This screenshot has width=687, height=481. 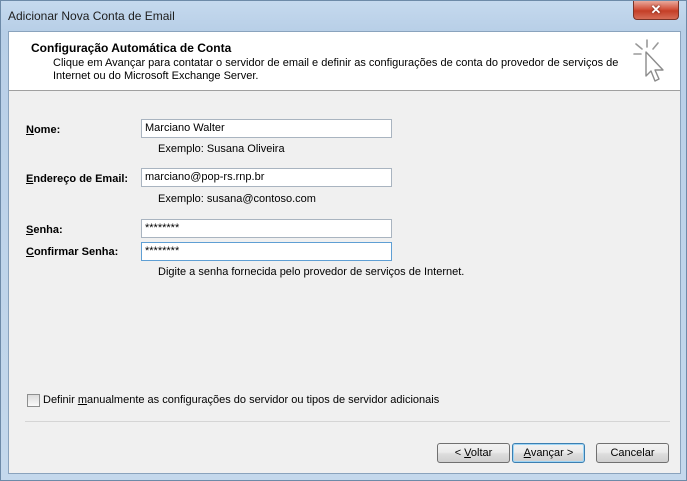 I want to click on manual-config-checkbox, so click(x=33, y=400).